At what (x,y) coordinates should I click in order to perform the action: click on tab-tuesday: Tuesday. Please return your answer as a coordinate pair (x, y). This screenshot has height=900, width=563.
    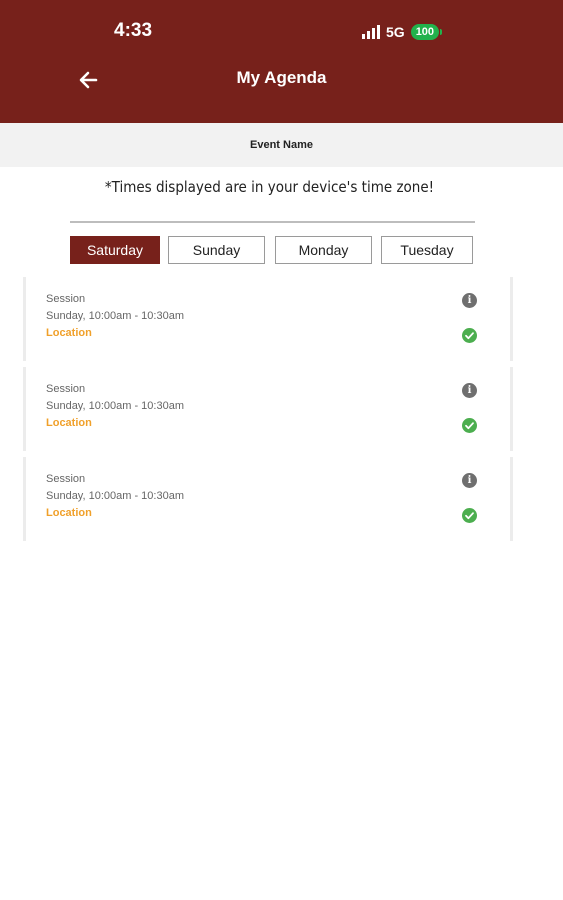
    Looking at the image, I should click on (427, 250).